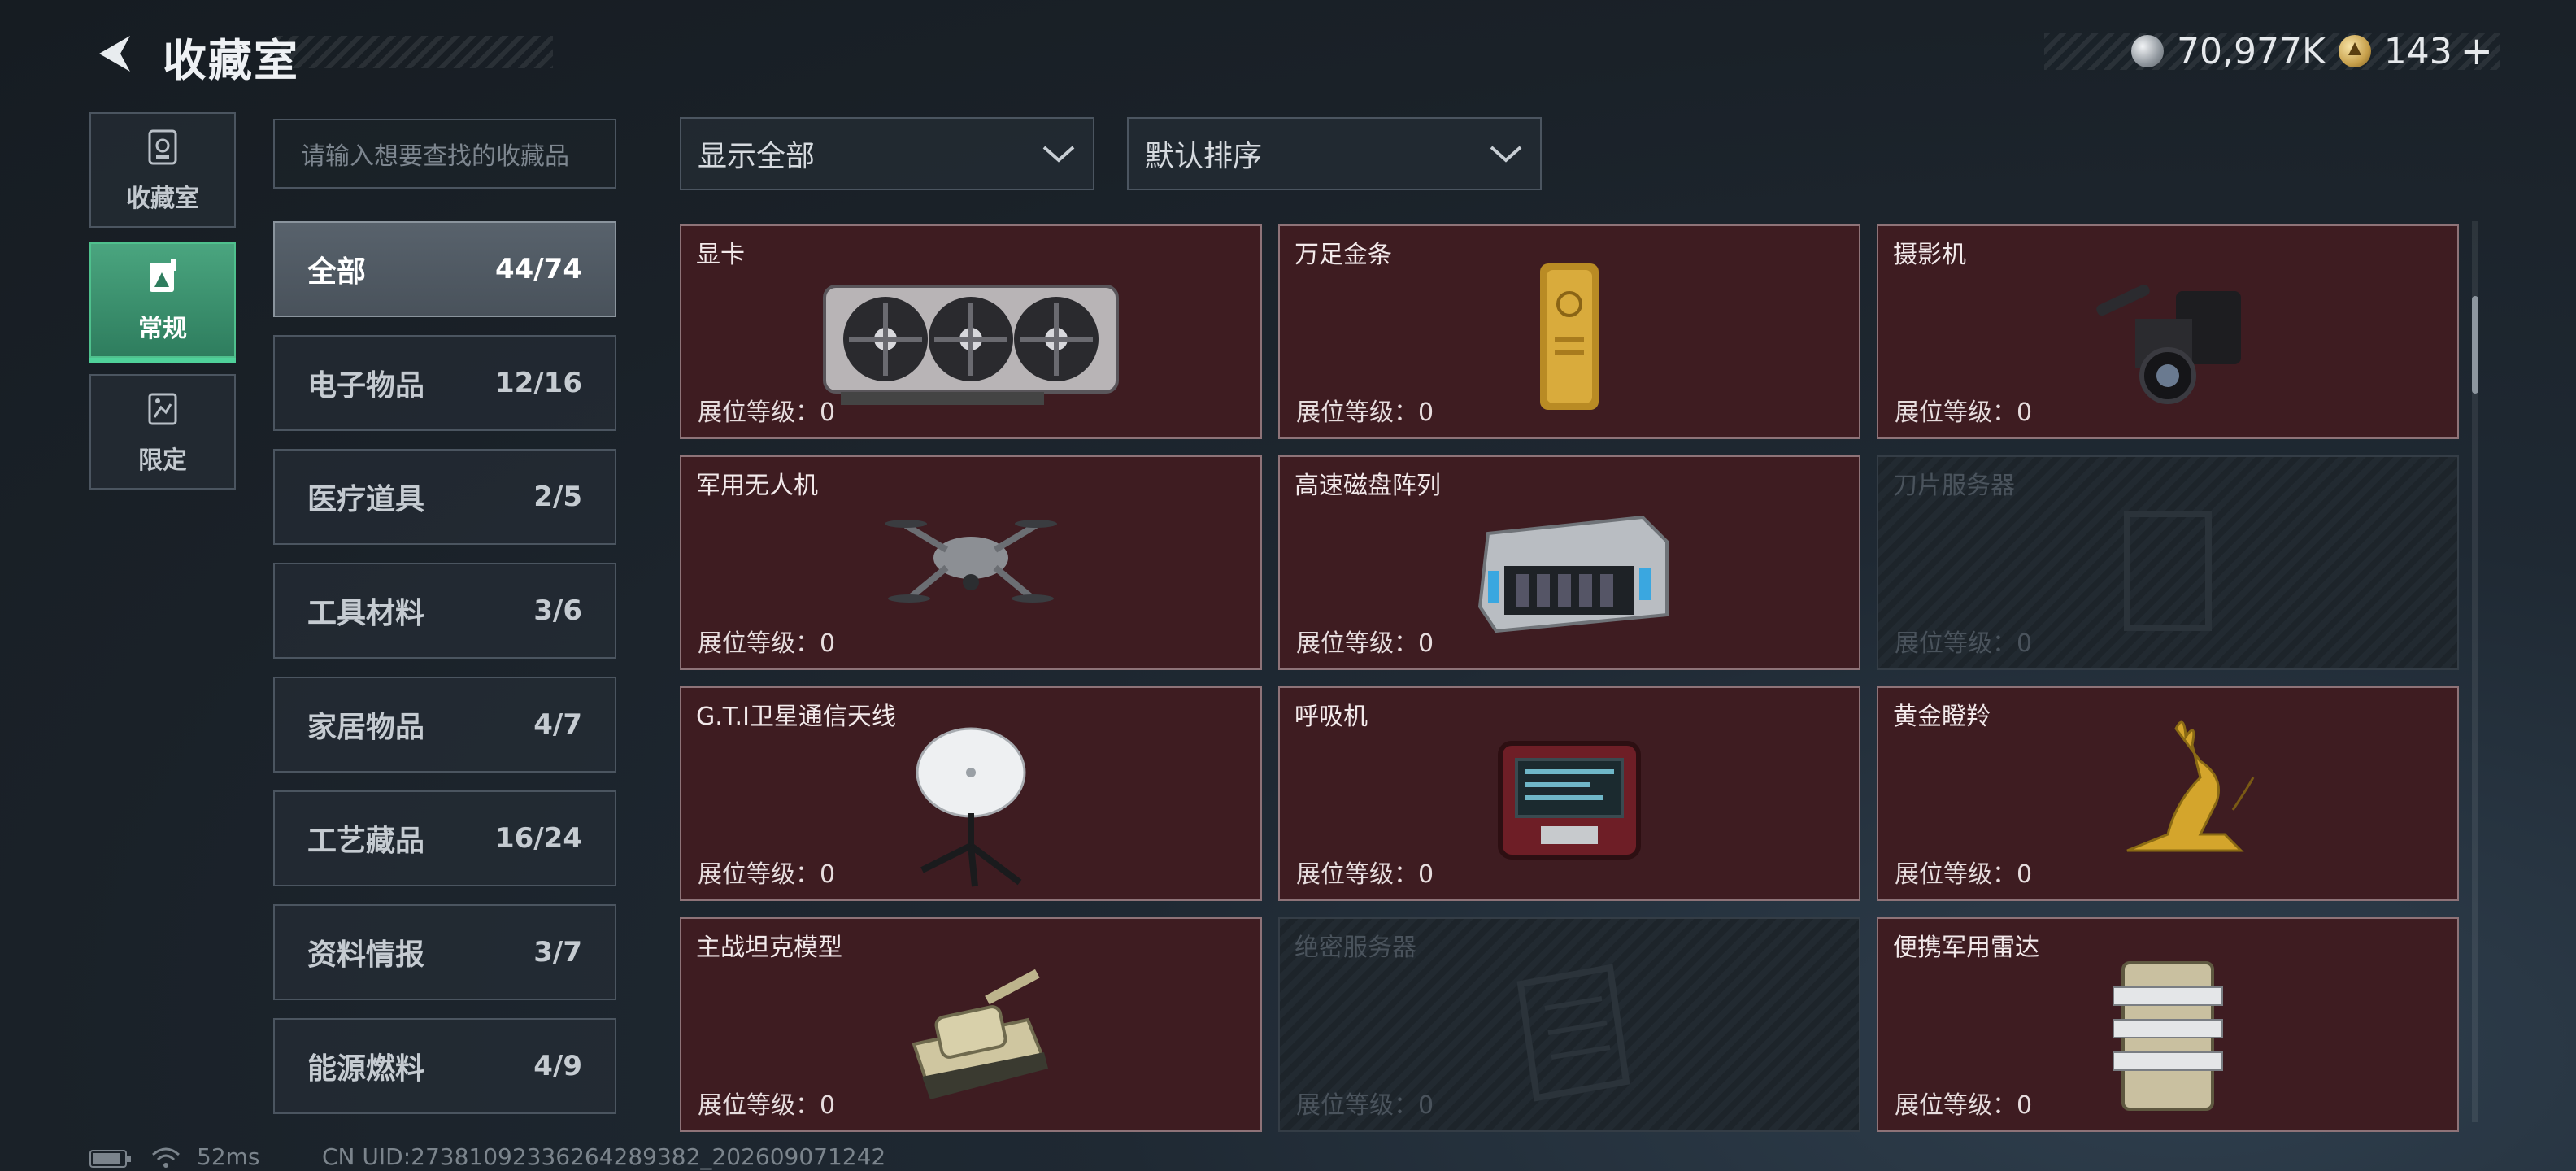  Describe the element at coordinates (2475, 345) in the screenshot. I see `scrollbar-thumb` at that location.